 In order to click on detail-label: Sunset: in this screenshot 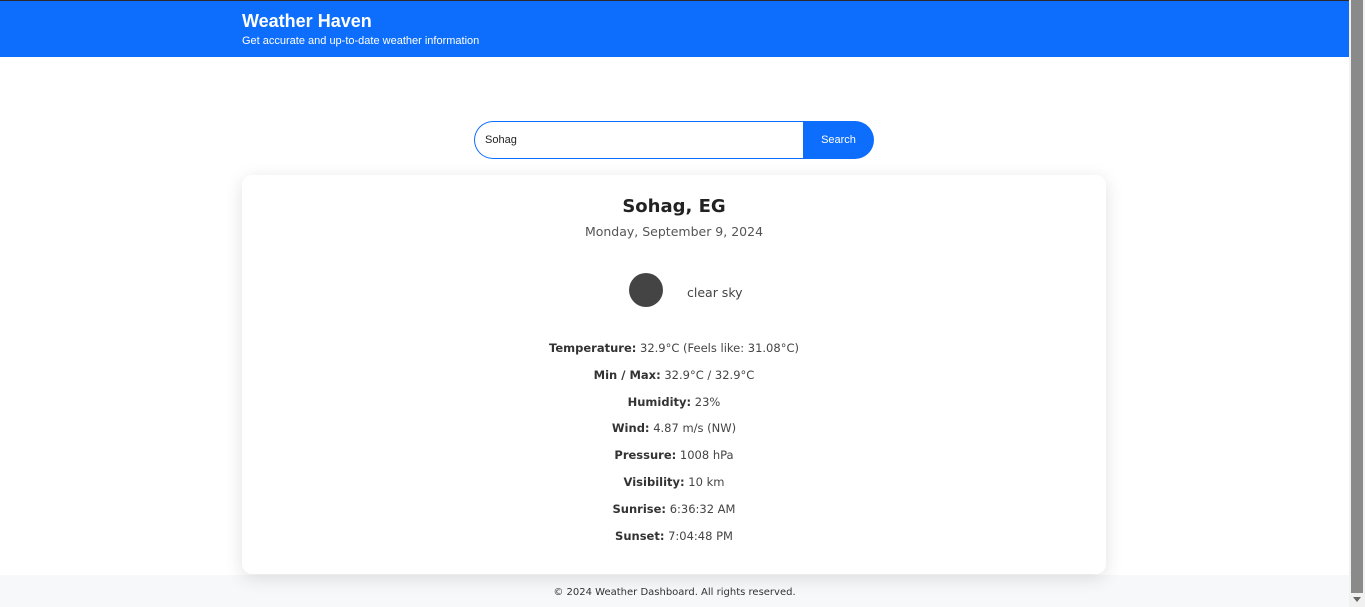, I will do `click(640, 535)`.